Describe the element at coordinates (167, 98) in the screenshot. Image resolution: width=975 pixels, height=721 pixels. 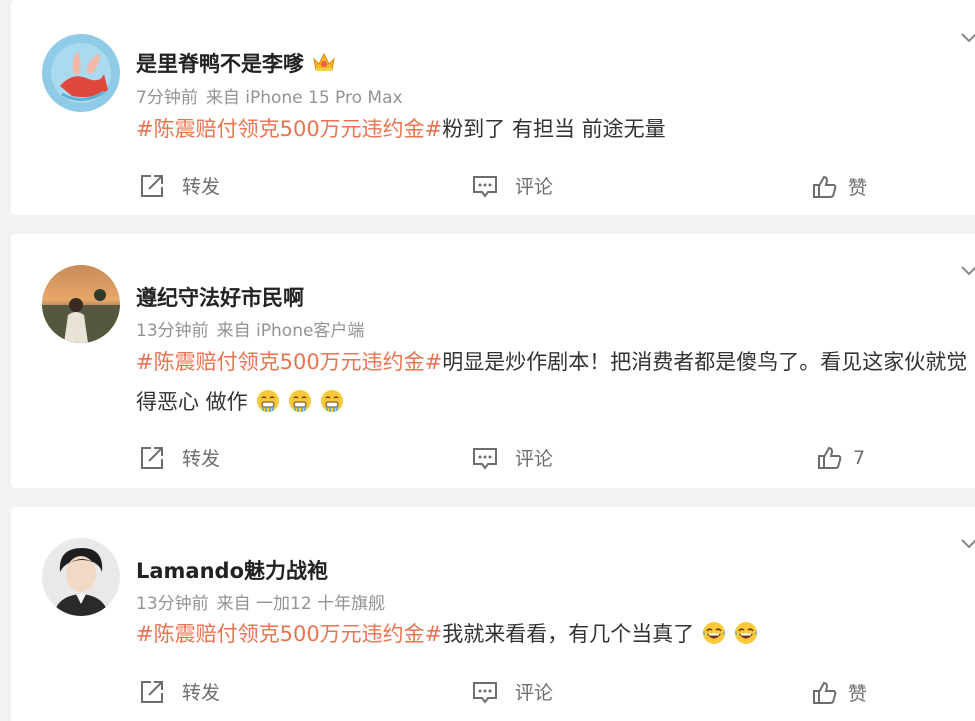
I see `post-time: 7分钟前` at that location.